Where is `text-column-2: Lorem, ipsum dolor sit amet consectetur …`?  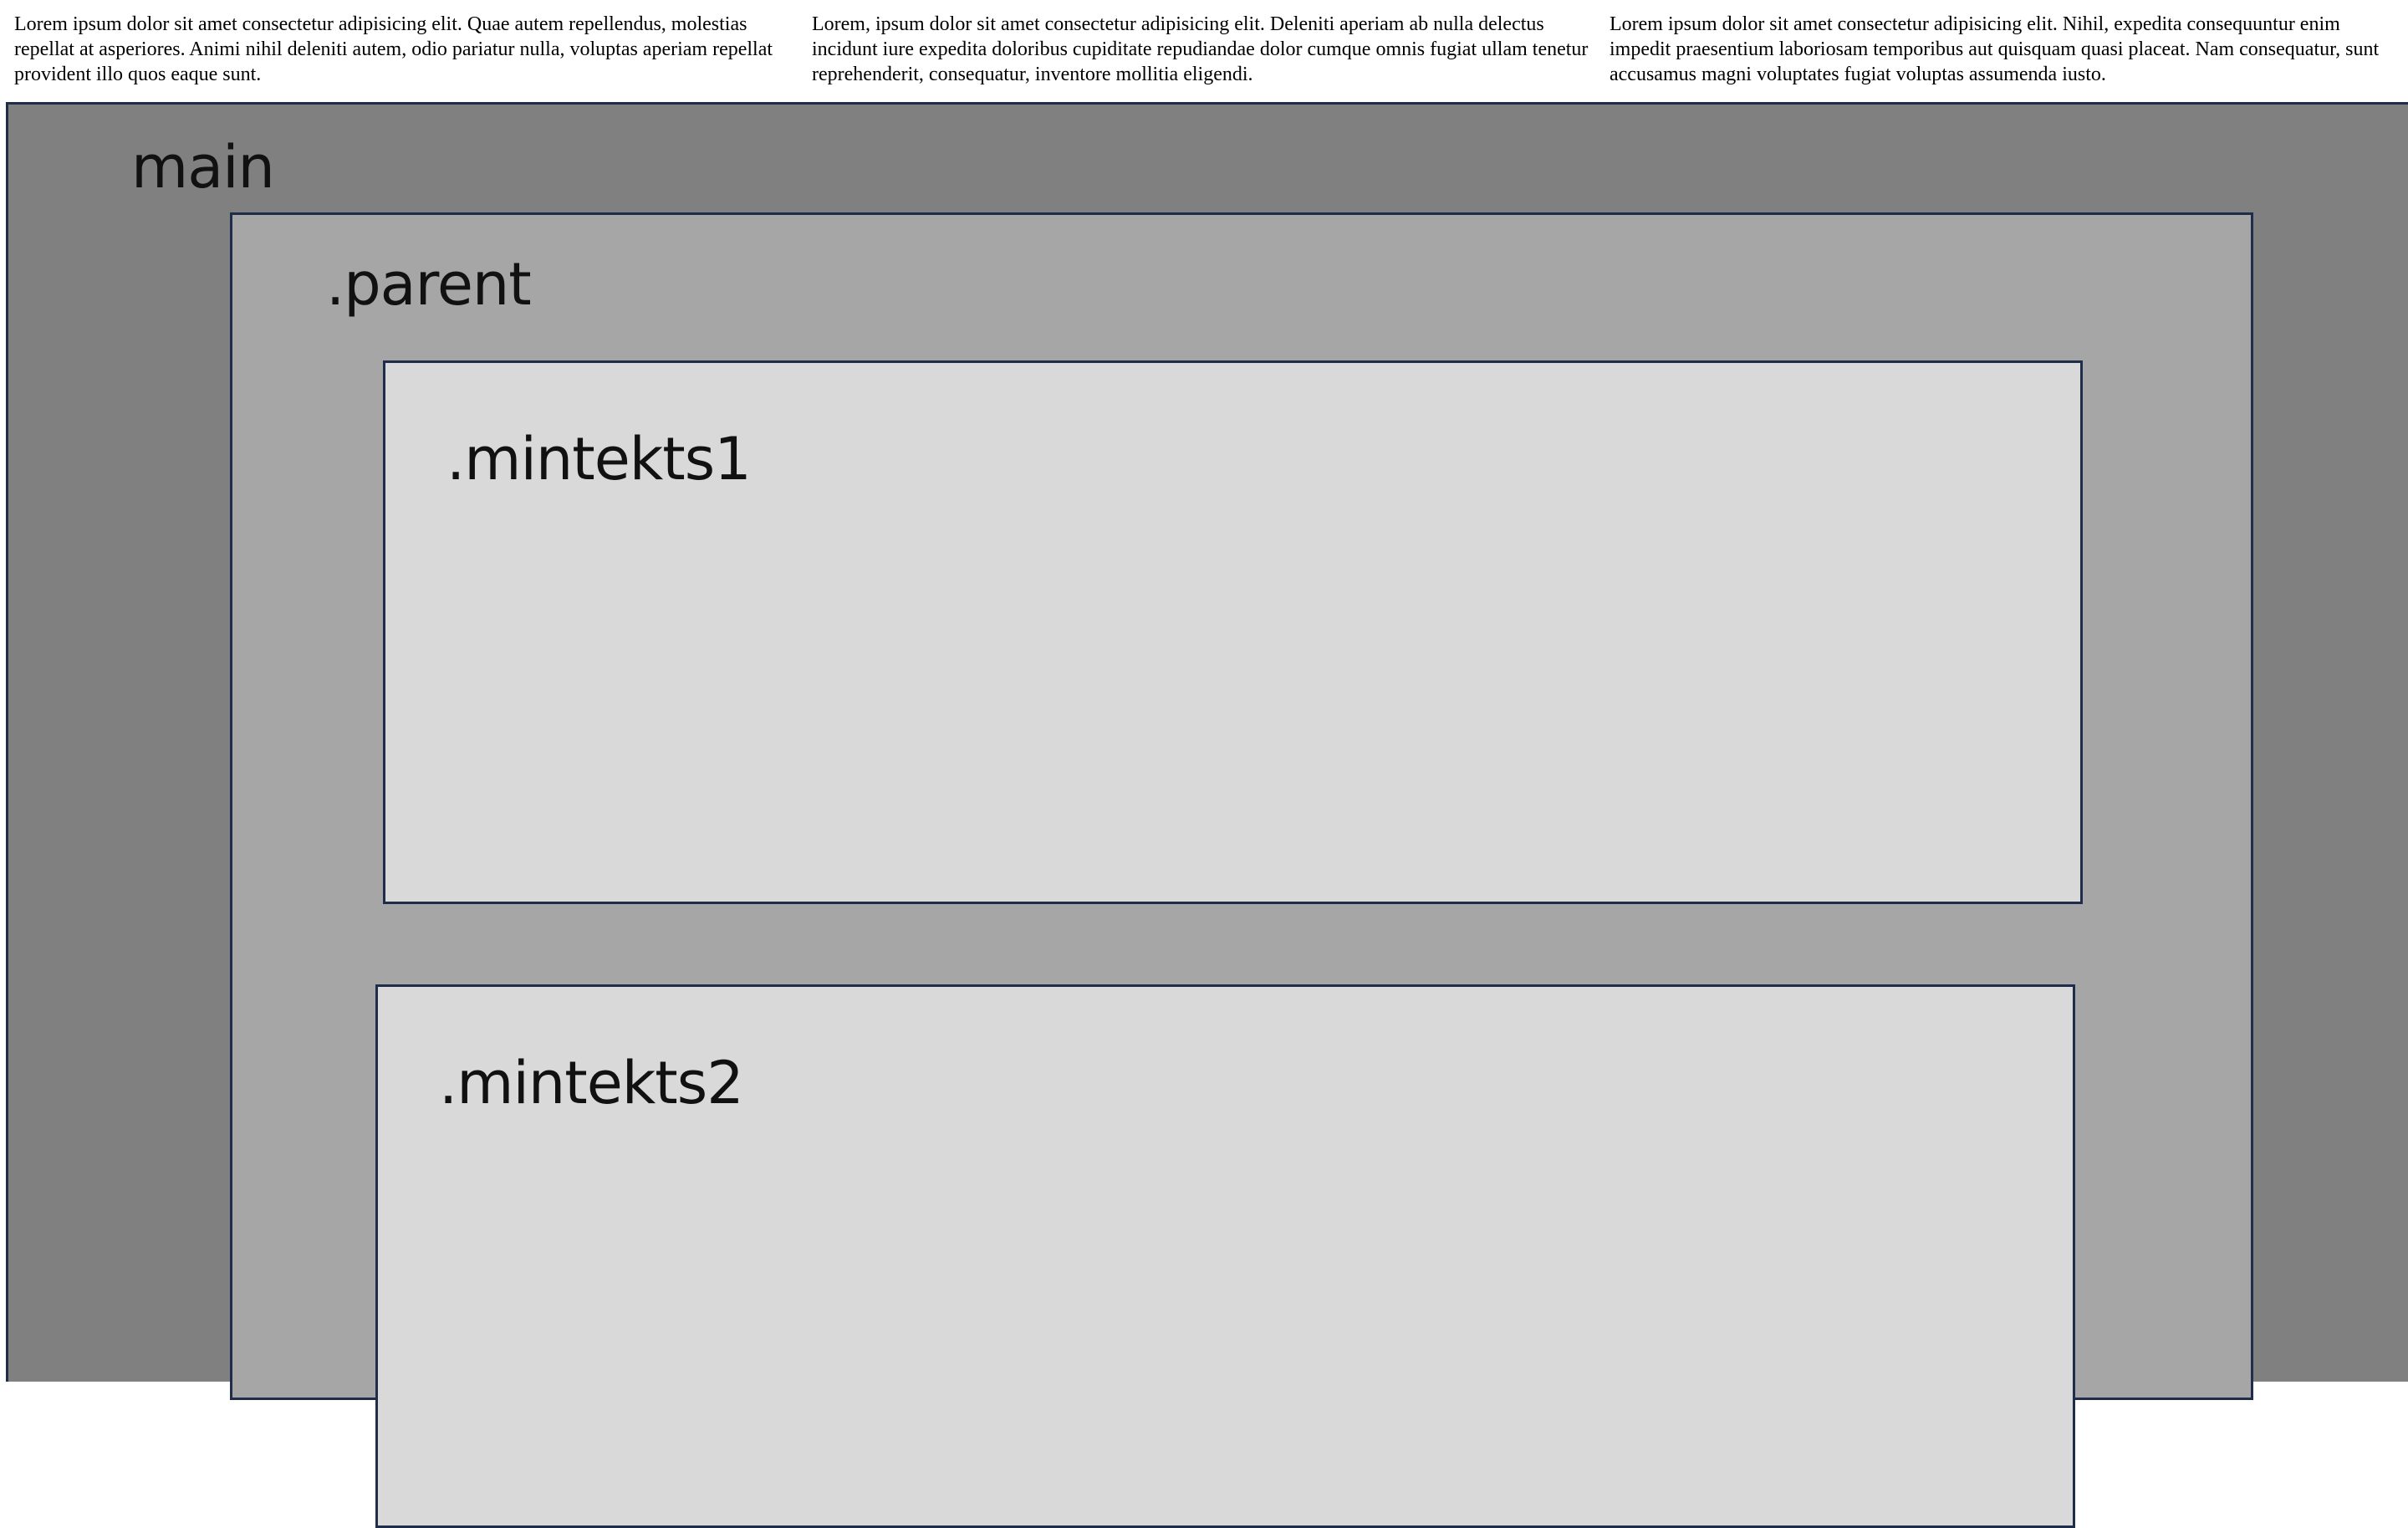 text-column-2: Lorem, ipsum dolor sit amet consectetur … is located at coordinates (1200, 49).